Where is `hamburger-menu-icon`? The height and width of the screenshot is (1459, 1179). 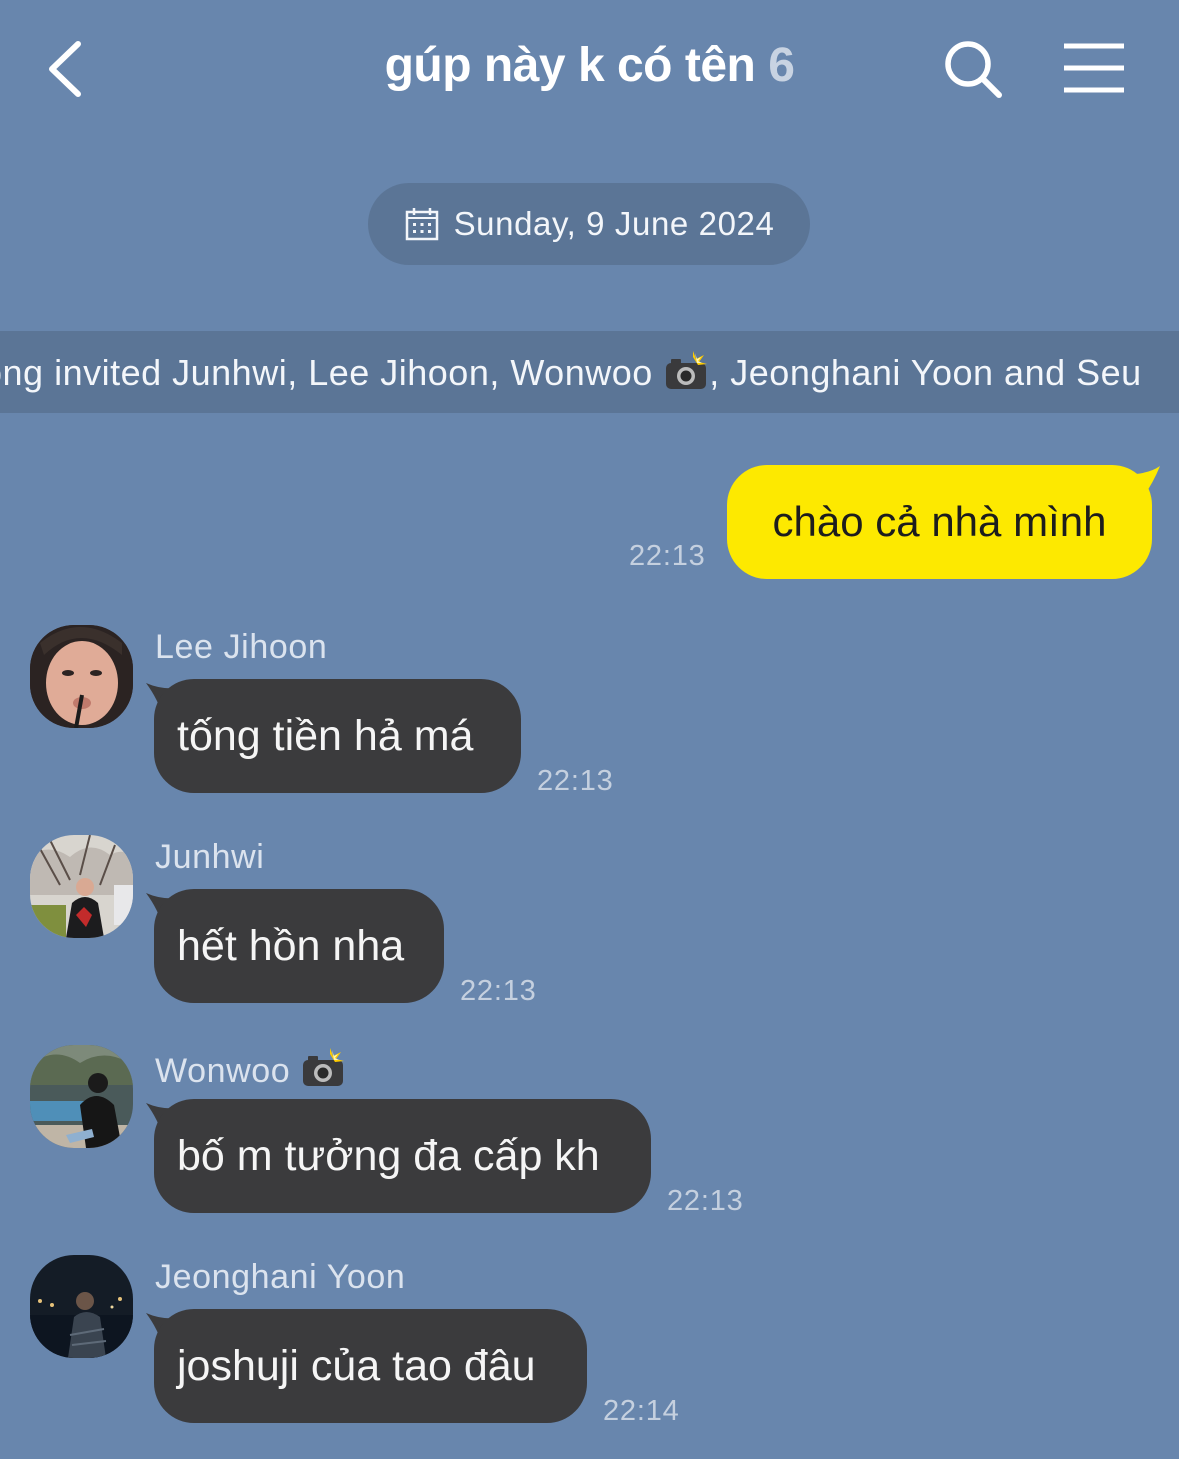 hamburger-menu-icon is located at coordinates (1094, 68).